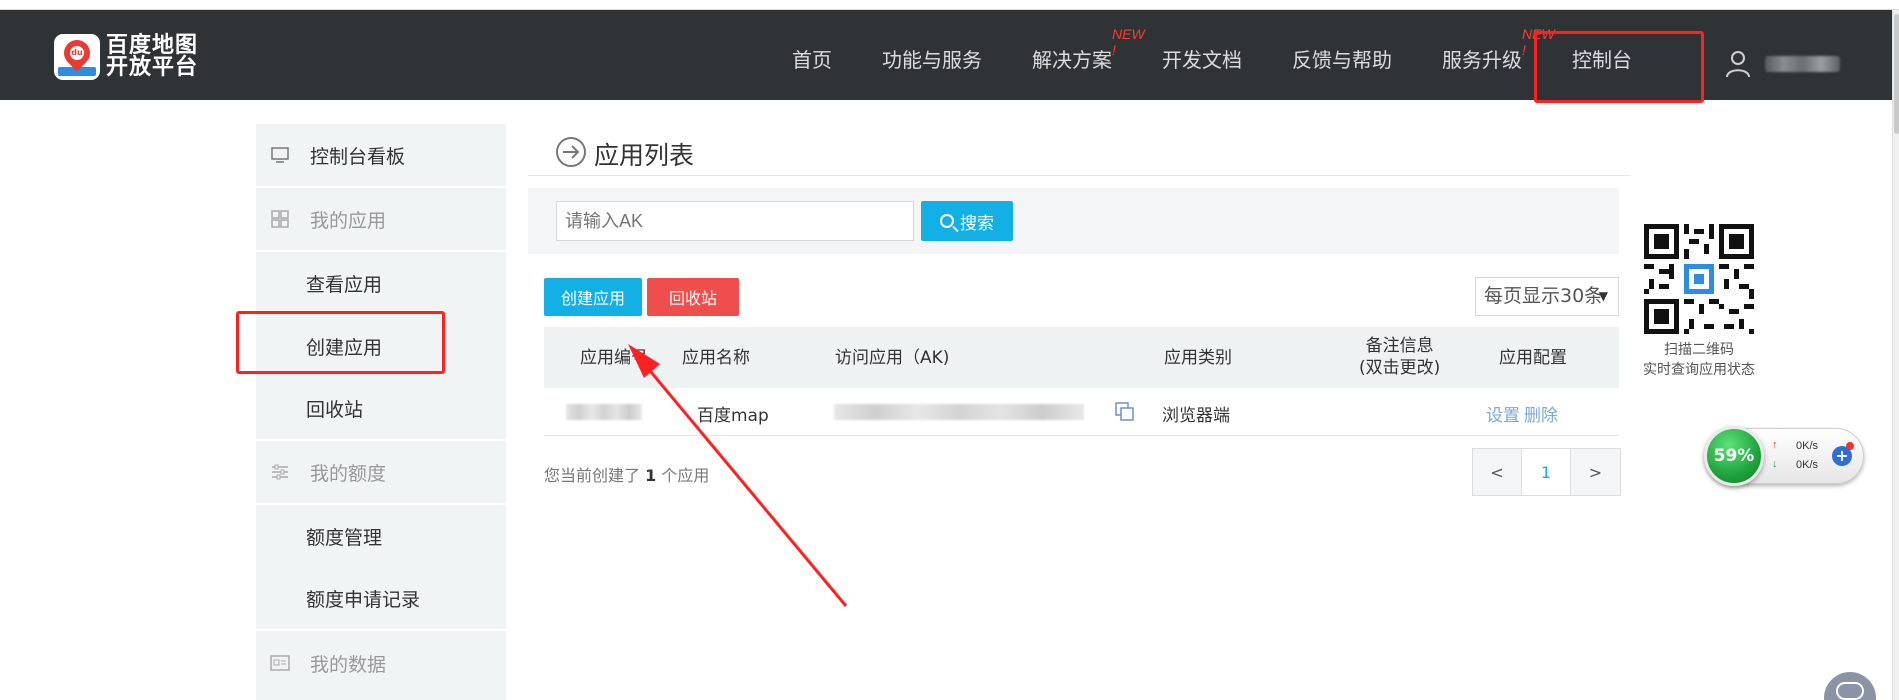  I want to click on nav-docs: 开发文档, so click(1202, 58).